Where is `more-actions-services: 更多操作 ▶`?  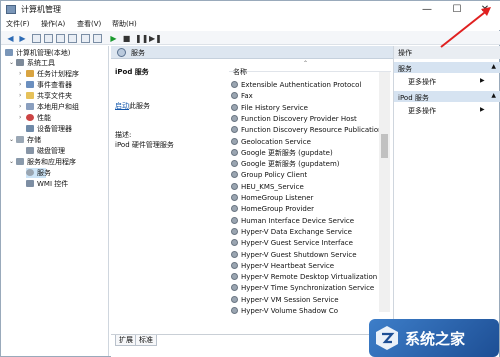 more-actions-services: 更多操作 ▶ is located at coordinates (446, 82).